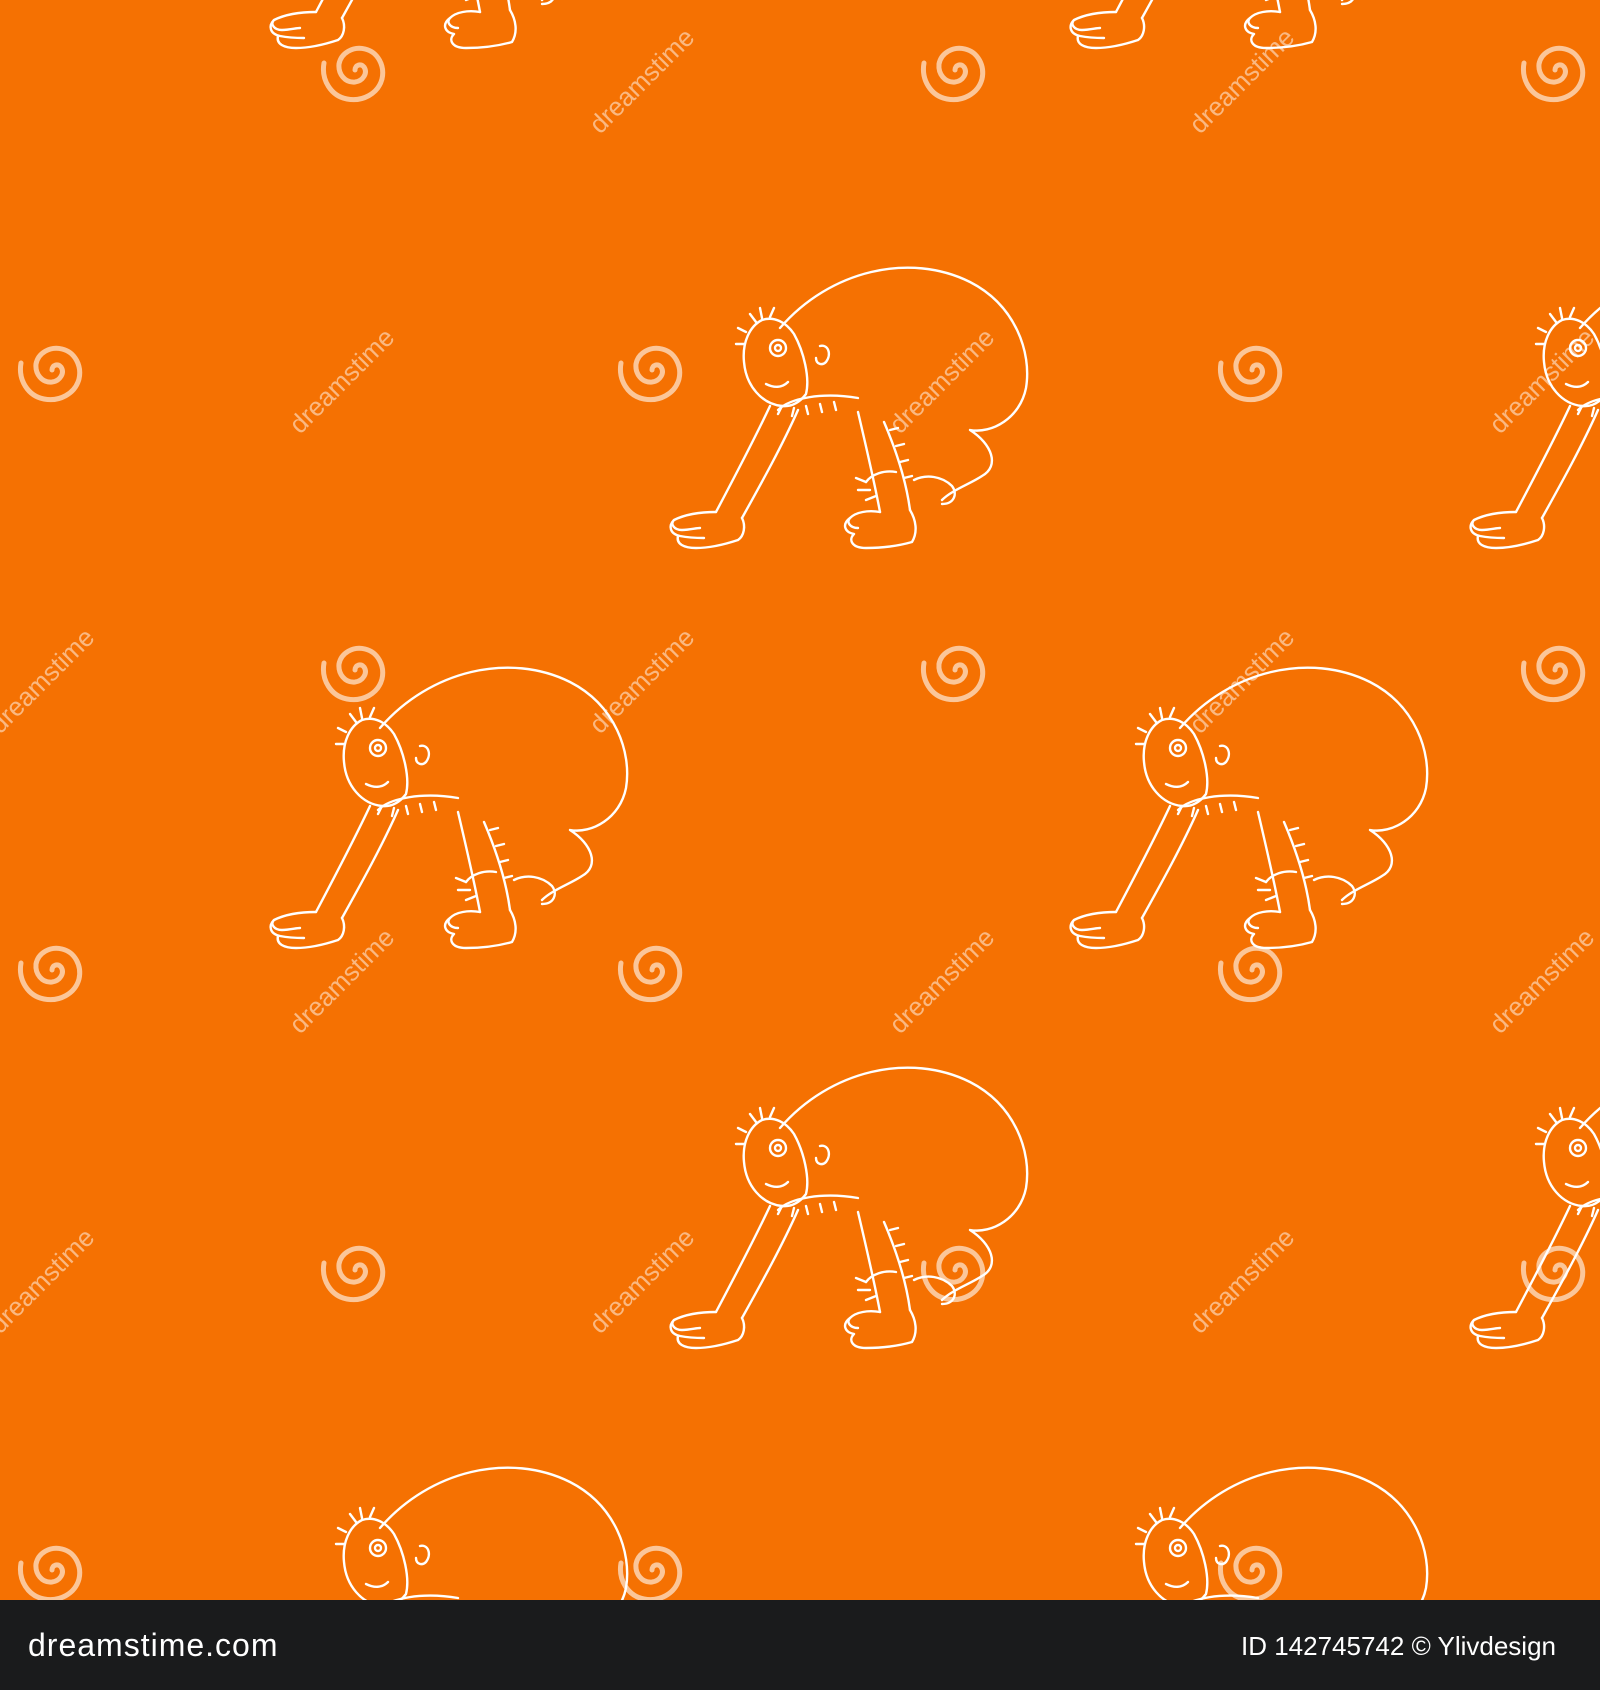 This screenshot has width=1600, height=1690. I want to click on footer-bar: dreamstime.com ID 142745742 © Ylivdesign, so click(800, 1645).